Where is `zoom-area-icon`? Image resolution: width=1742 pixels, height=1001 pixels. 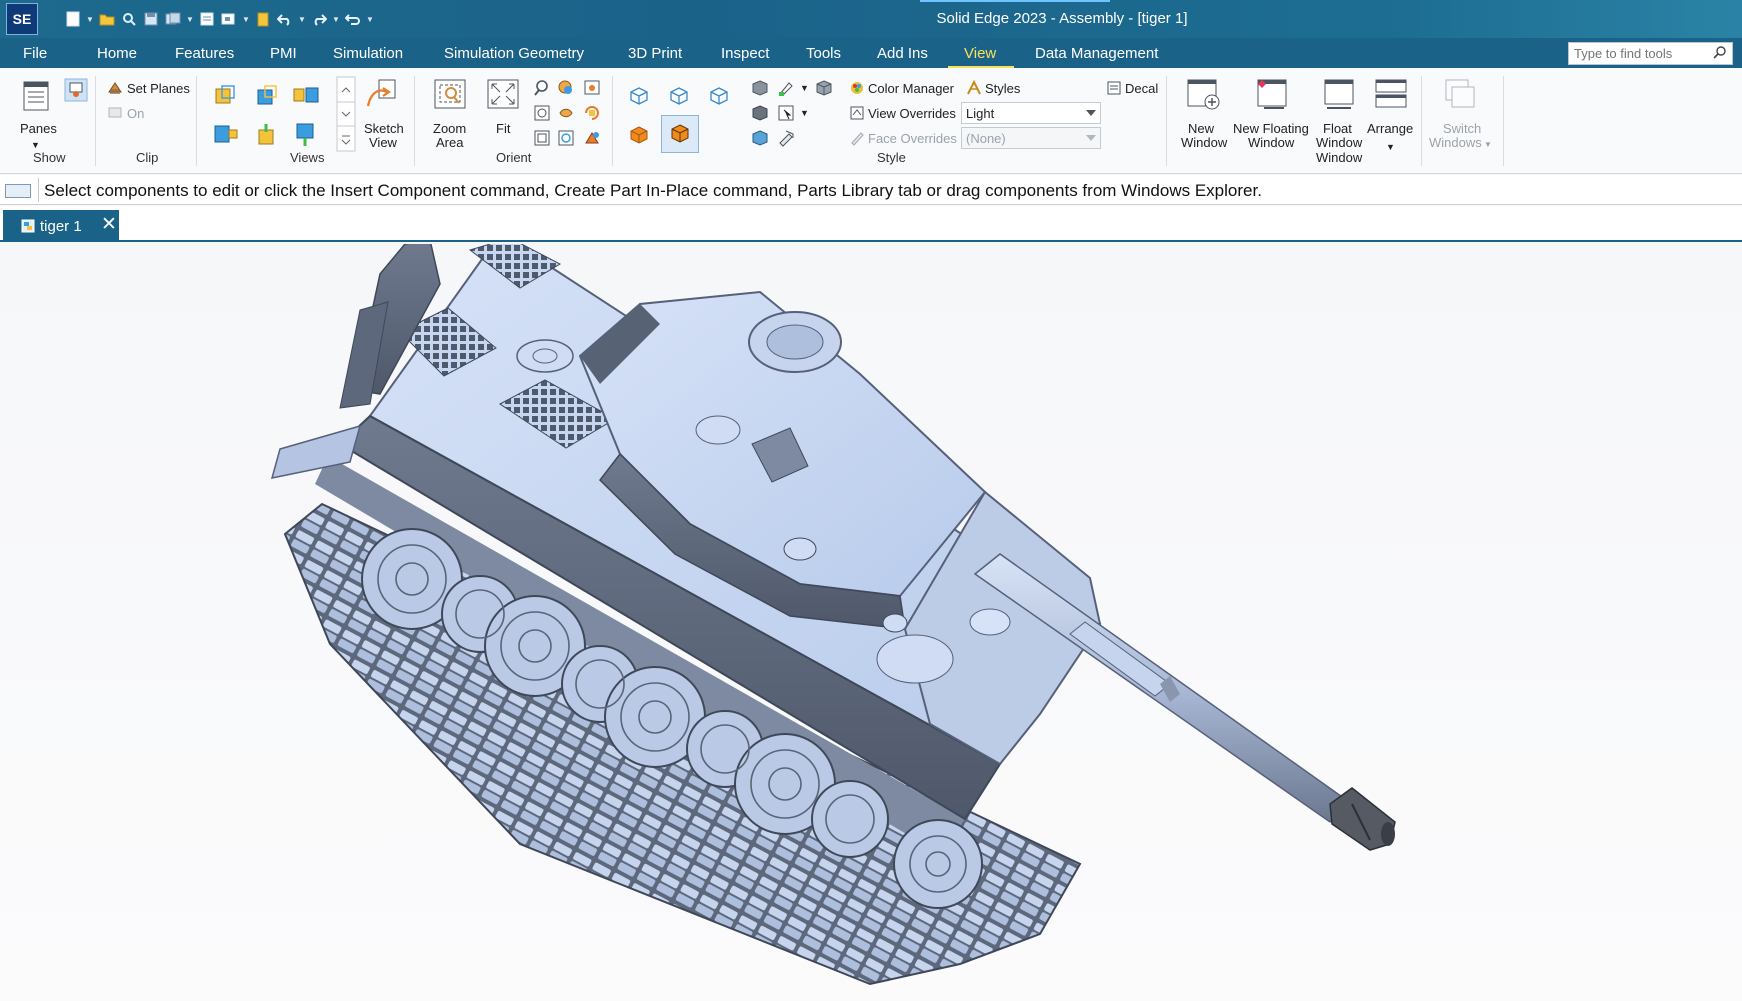 zoom-area-icon is located at coordinates (450, 95).